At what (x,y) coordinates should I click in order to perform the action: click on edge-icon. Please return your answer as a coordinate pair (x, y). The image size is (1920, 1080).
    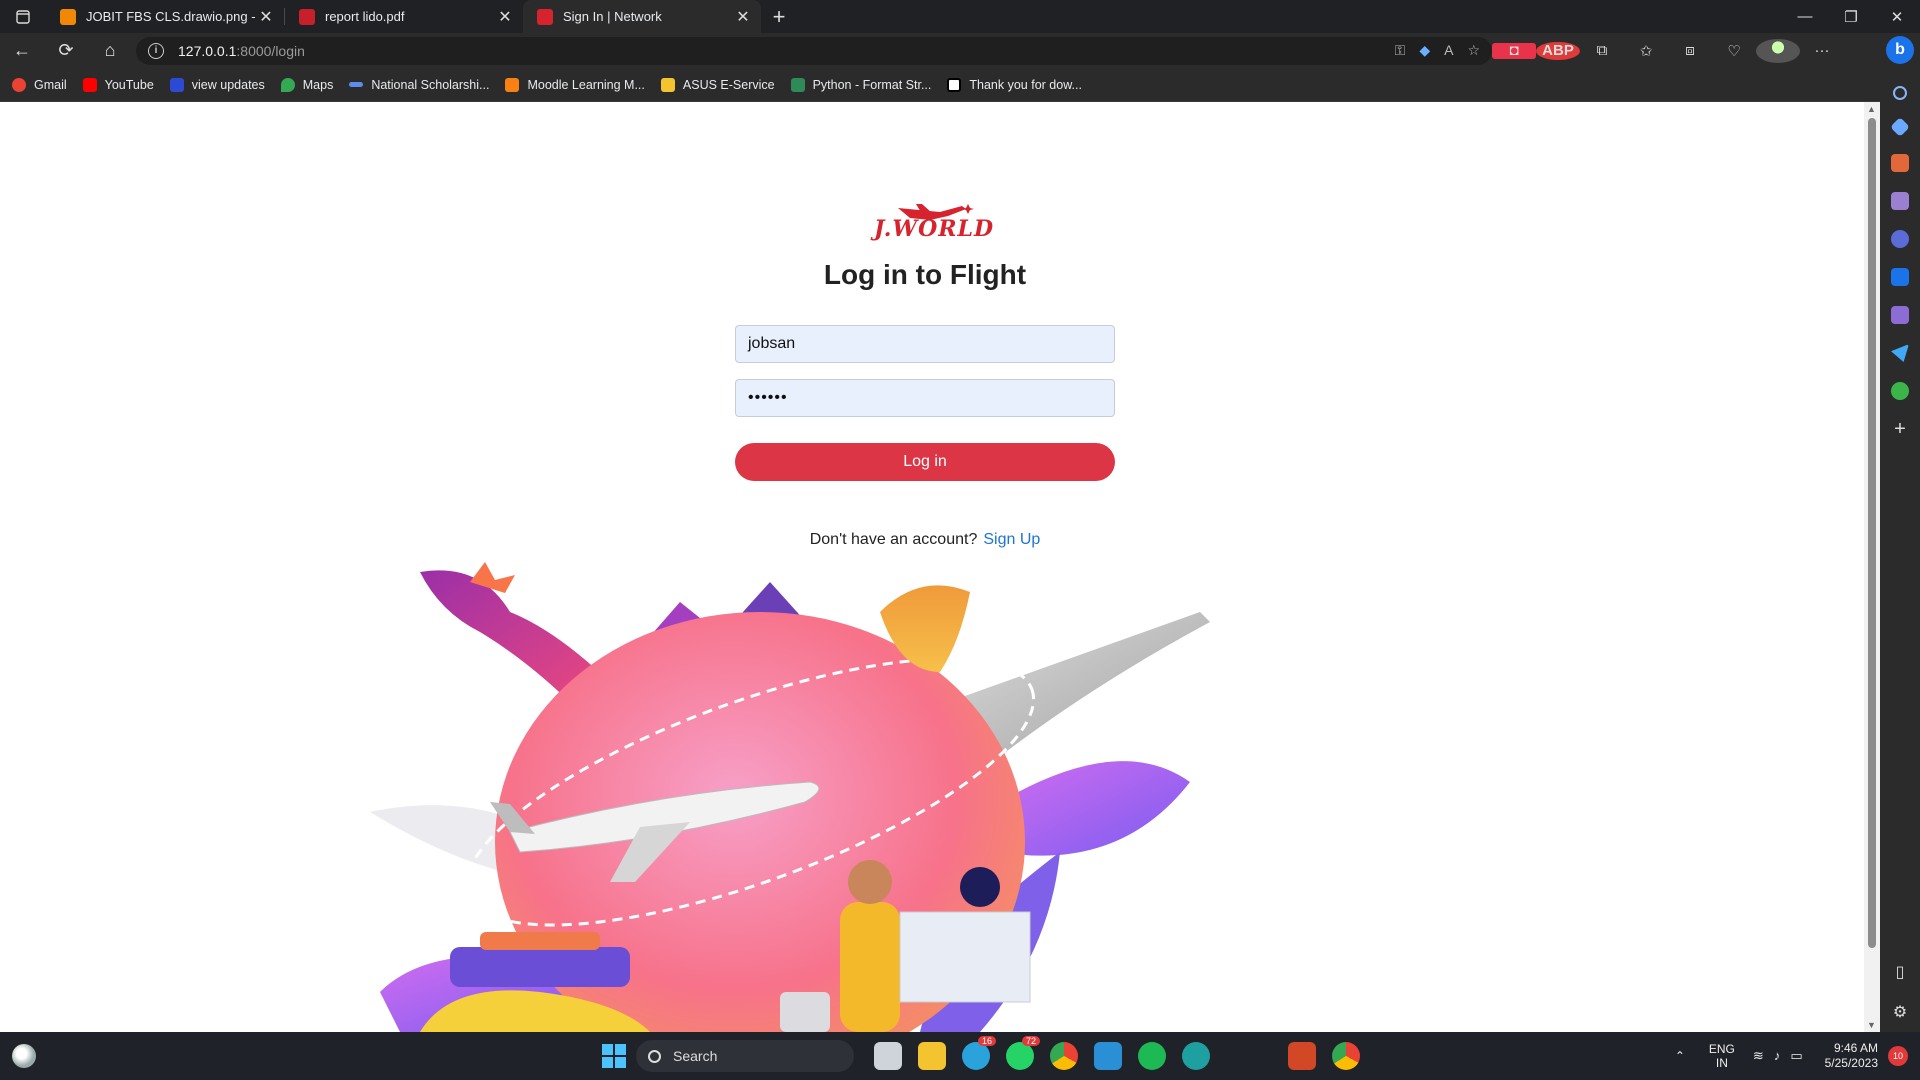
    Looking at the image, I should click on (1196, 1056).